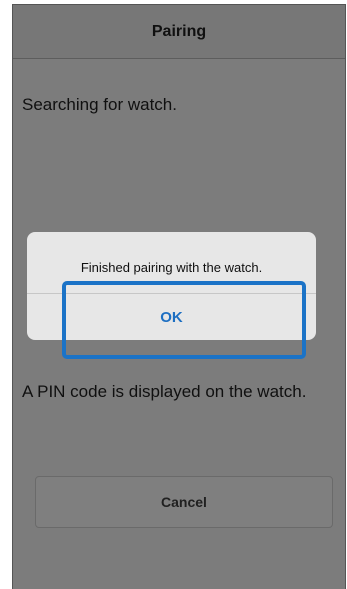 The width and height of the screenshot is (347, 589). I want to click on navigation-bar: Pairing, so click(179, 32).